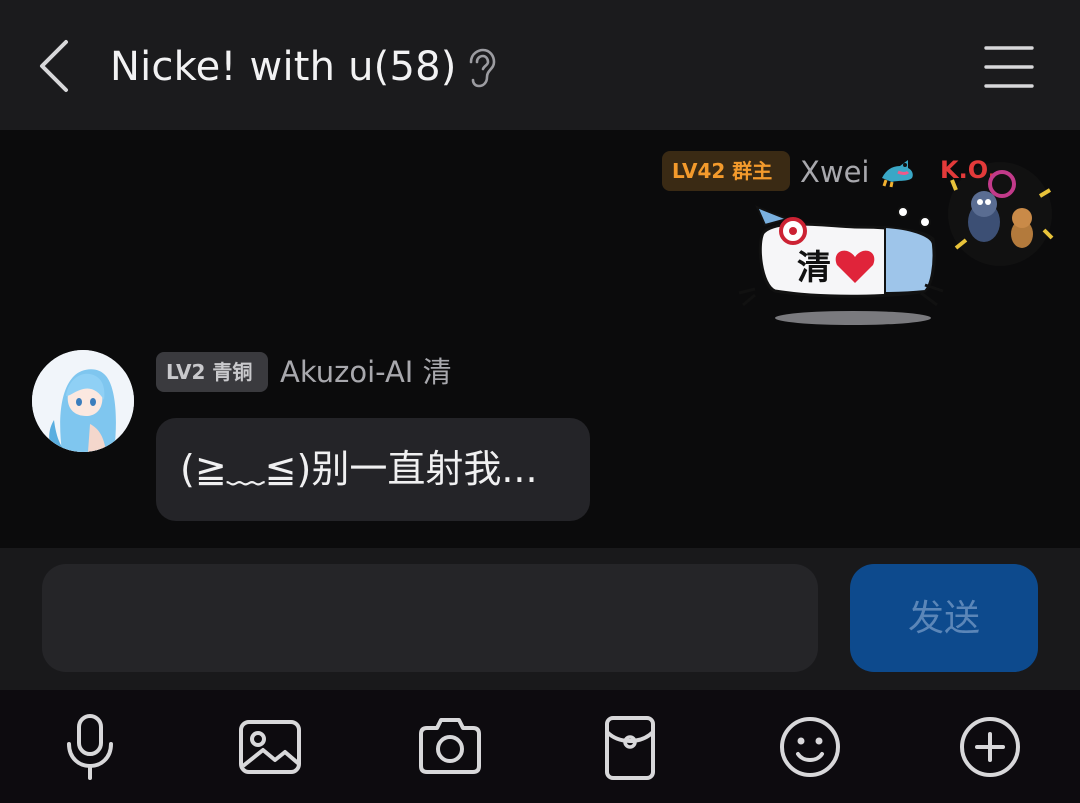  Describe the element at coordinates (944, 618) in the screenshot. I see `send-button: 发送` at that location.